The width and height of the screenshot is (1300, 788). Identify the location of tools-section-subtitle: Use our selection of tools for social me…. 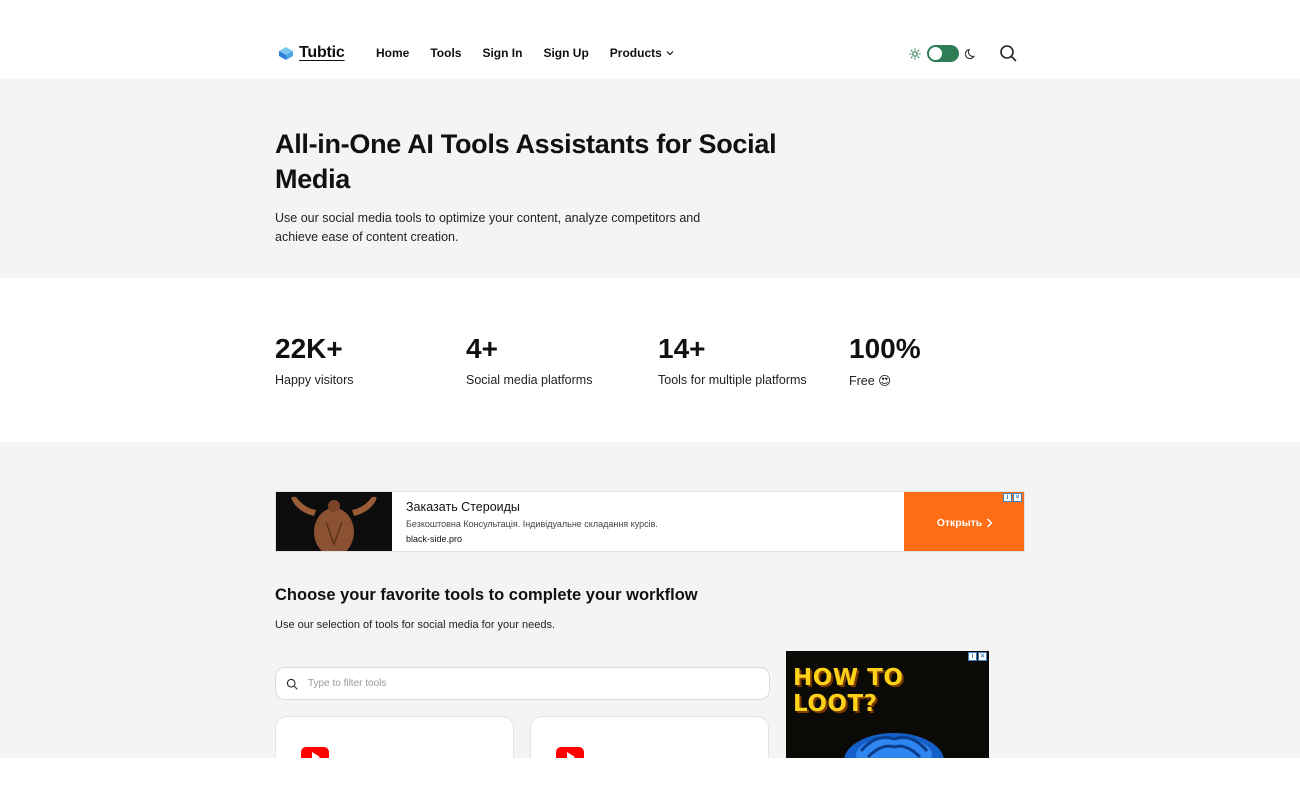
(415, 625).